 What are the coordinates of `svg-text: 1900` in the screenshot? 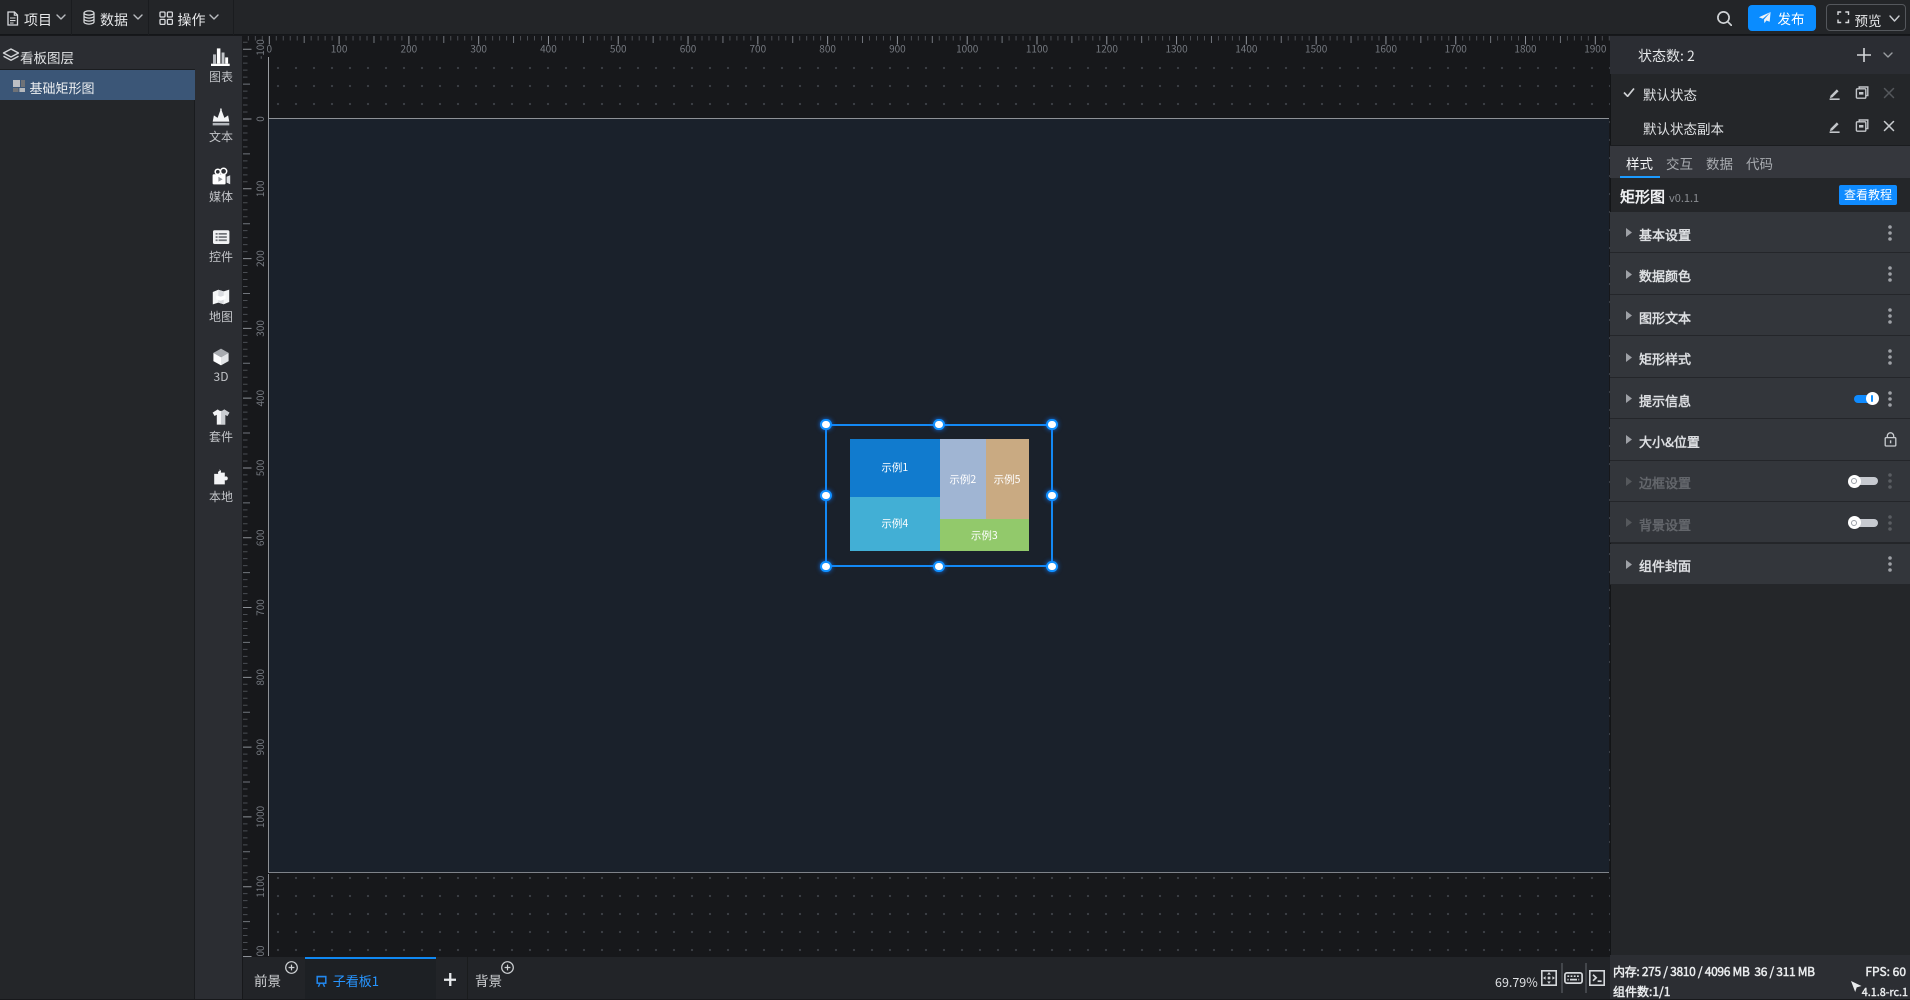 It's located at (1595, 48).